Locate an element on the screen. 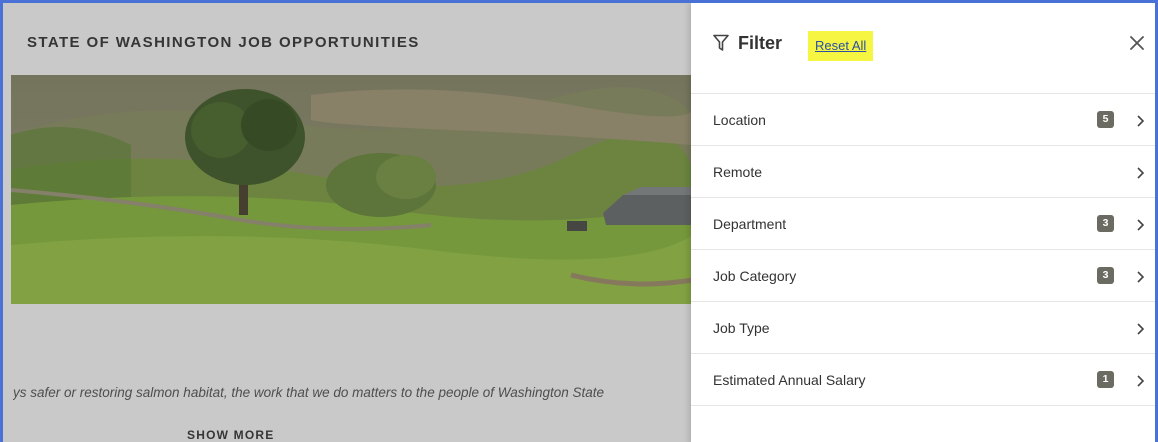 Image resolution: width=1158 pixels, height=442 pixels. filter-row-label: Job Category is located at coordinates (755, 276).